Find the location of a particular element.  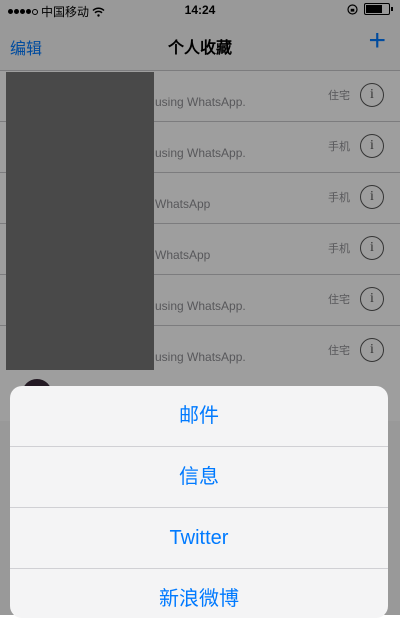

share-weibo-option: 新浪微博 is located at coordinates (199, 593).